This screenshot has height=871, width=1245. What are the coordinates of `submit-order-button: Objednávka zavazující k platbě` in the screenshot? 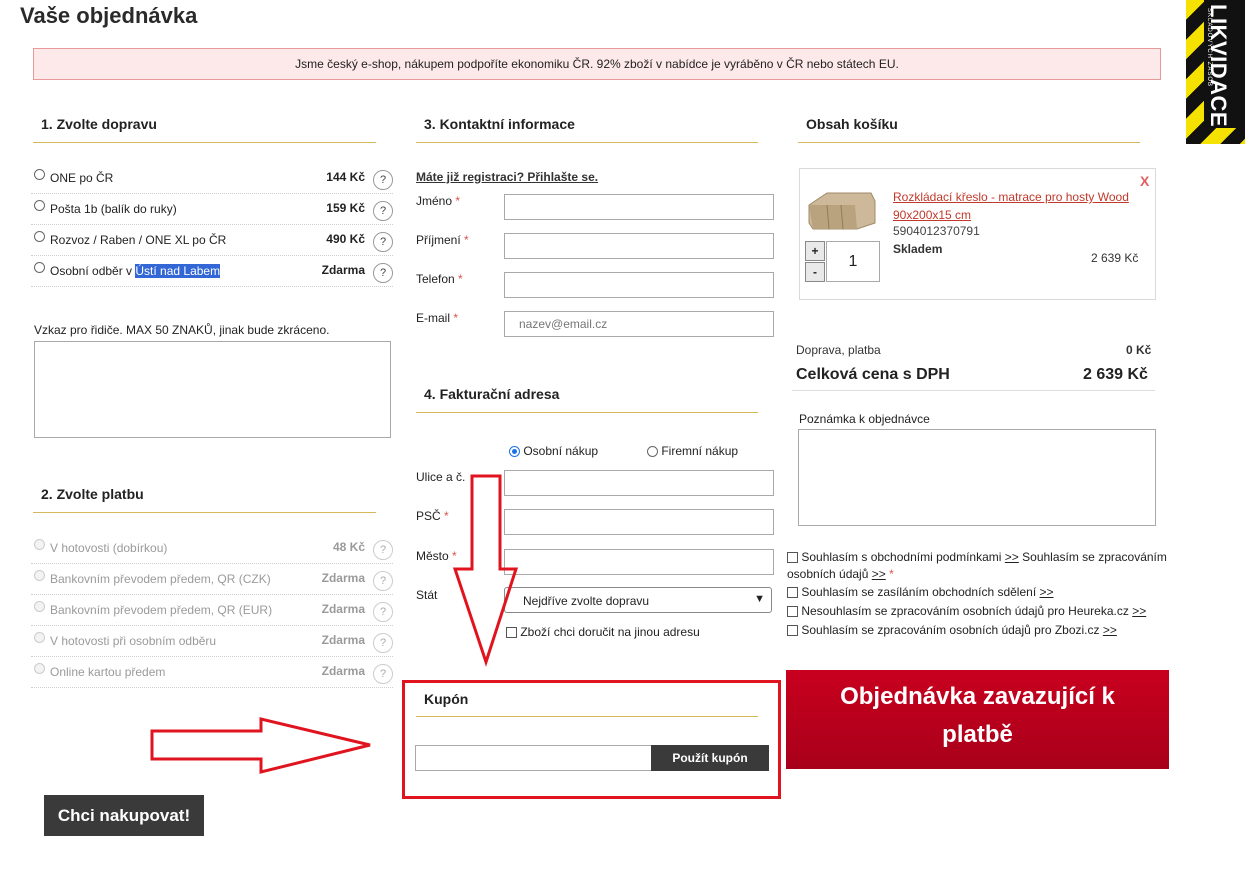 It's located at (977, 719).